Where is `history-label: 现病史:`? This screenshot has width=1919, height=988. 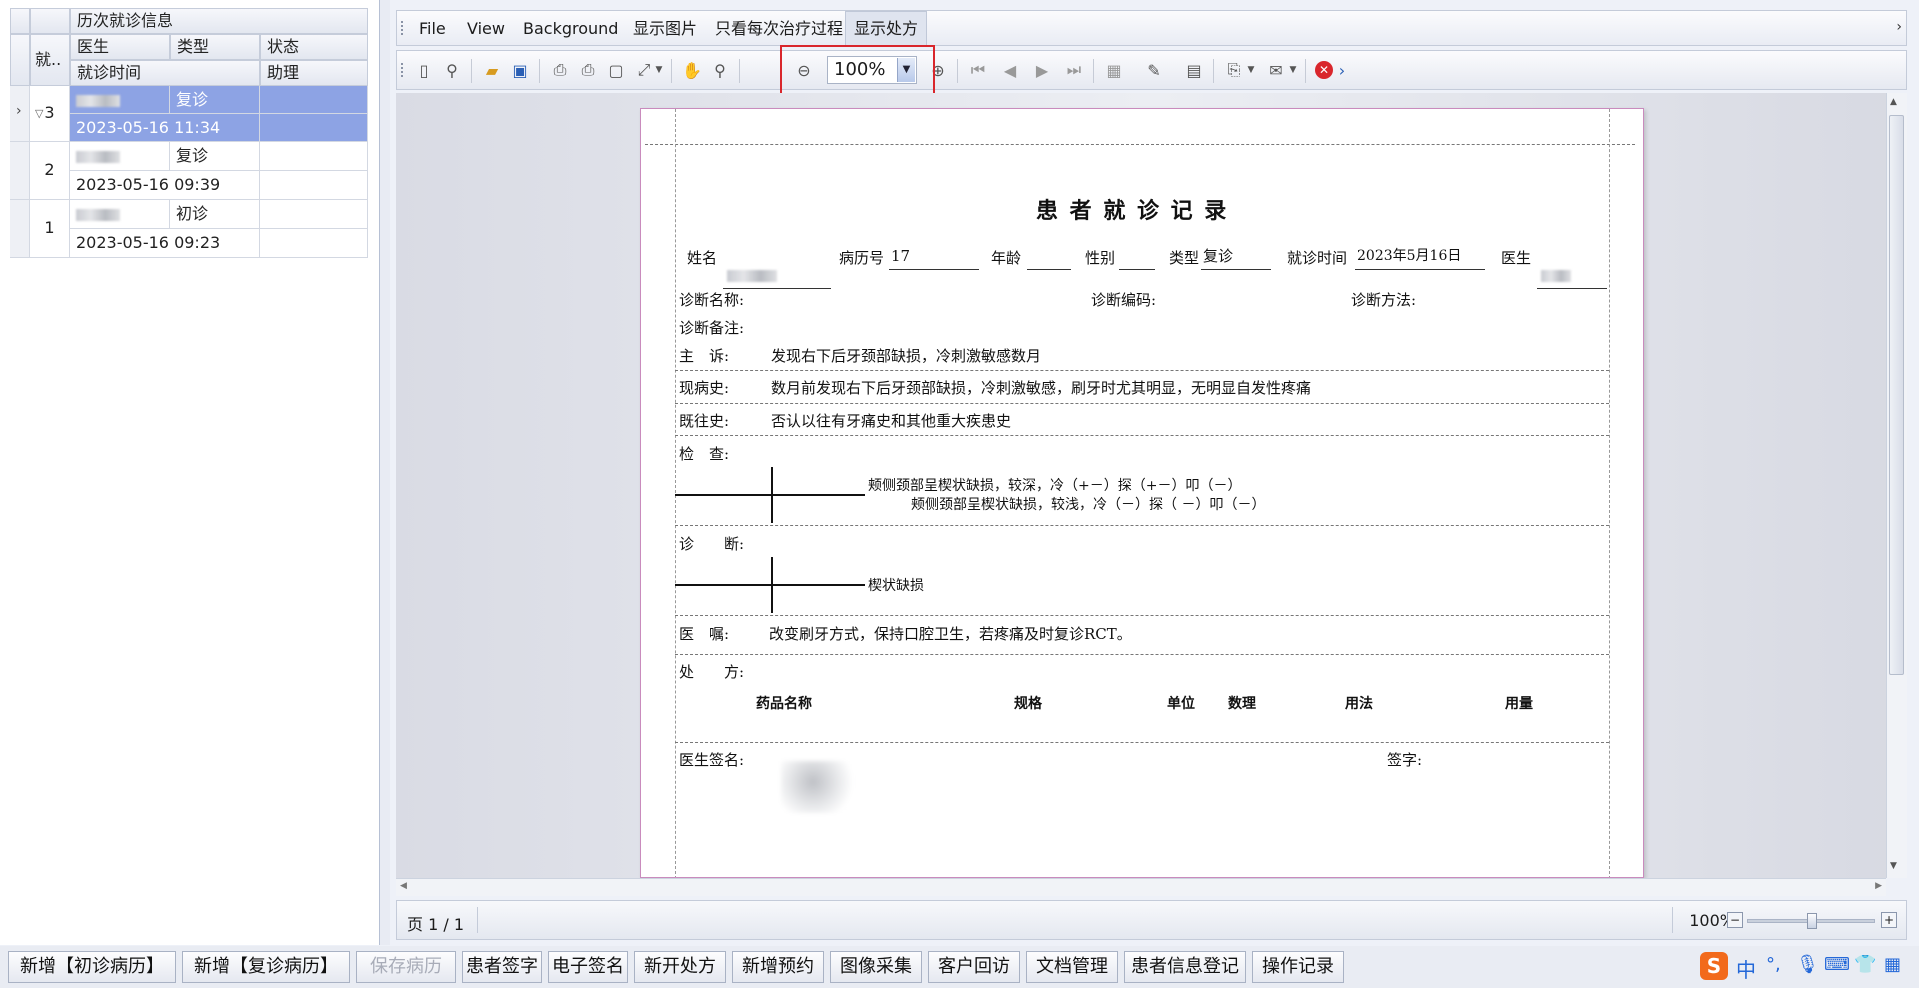
history-label: 现病史: is located at coordinates (704, 388).